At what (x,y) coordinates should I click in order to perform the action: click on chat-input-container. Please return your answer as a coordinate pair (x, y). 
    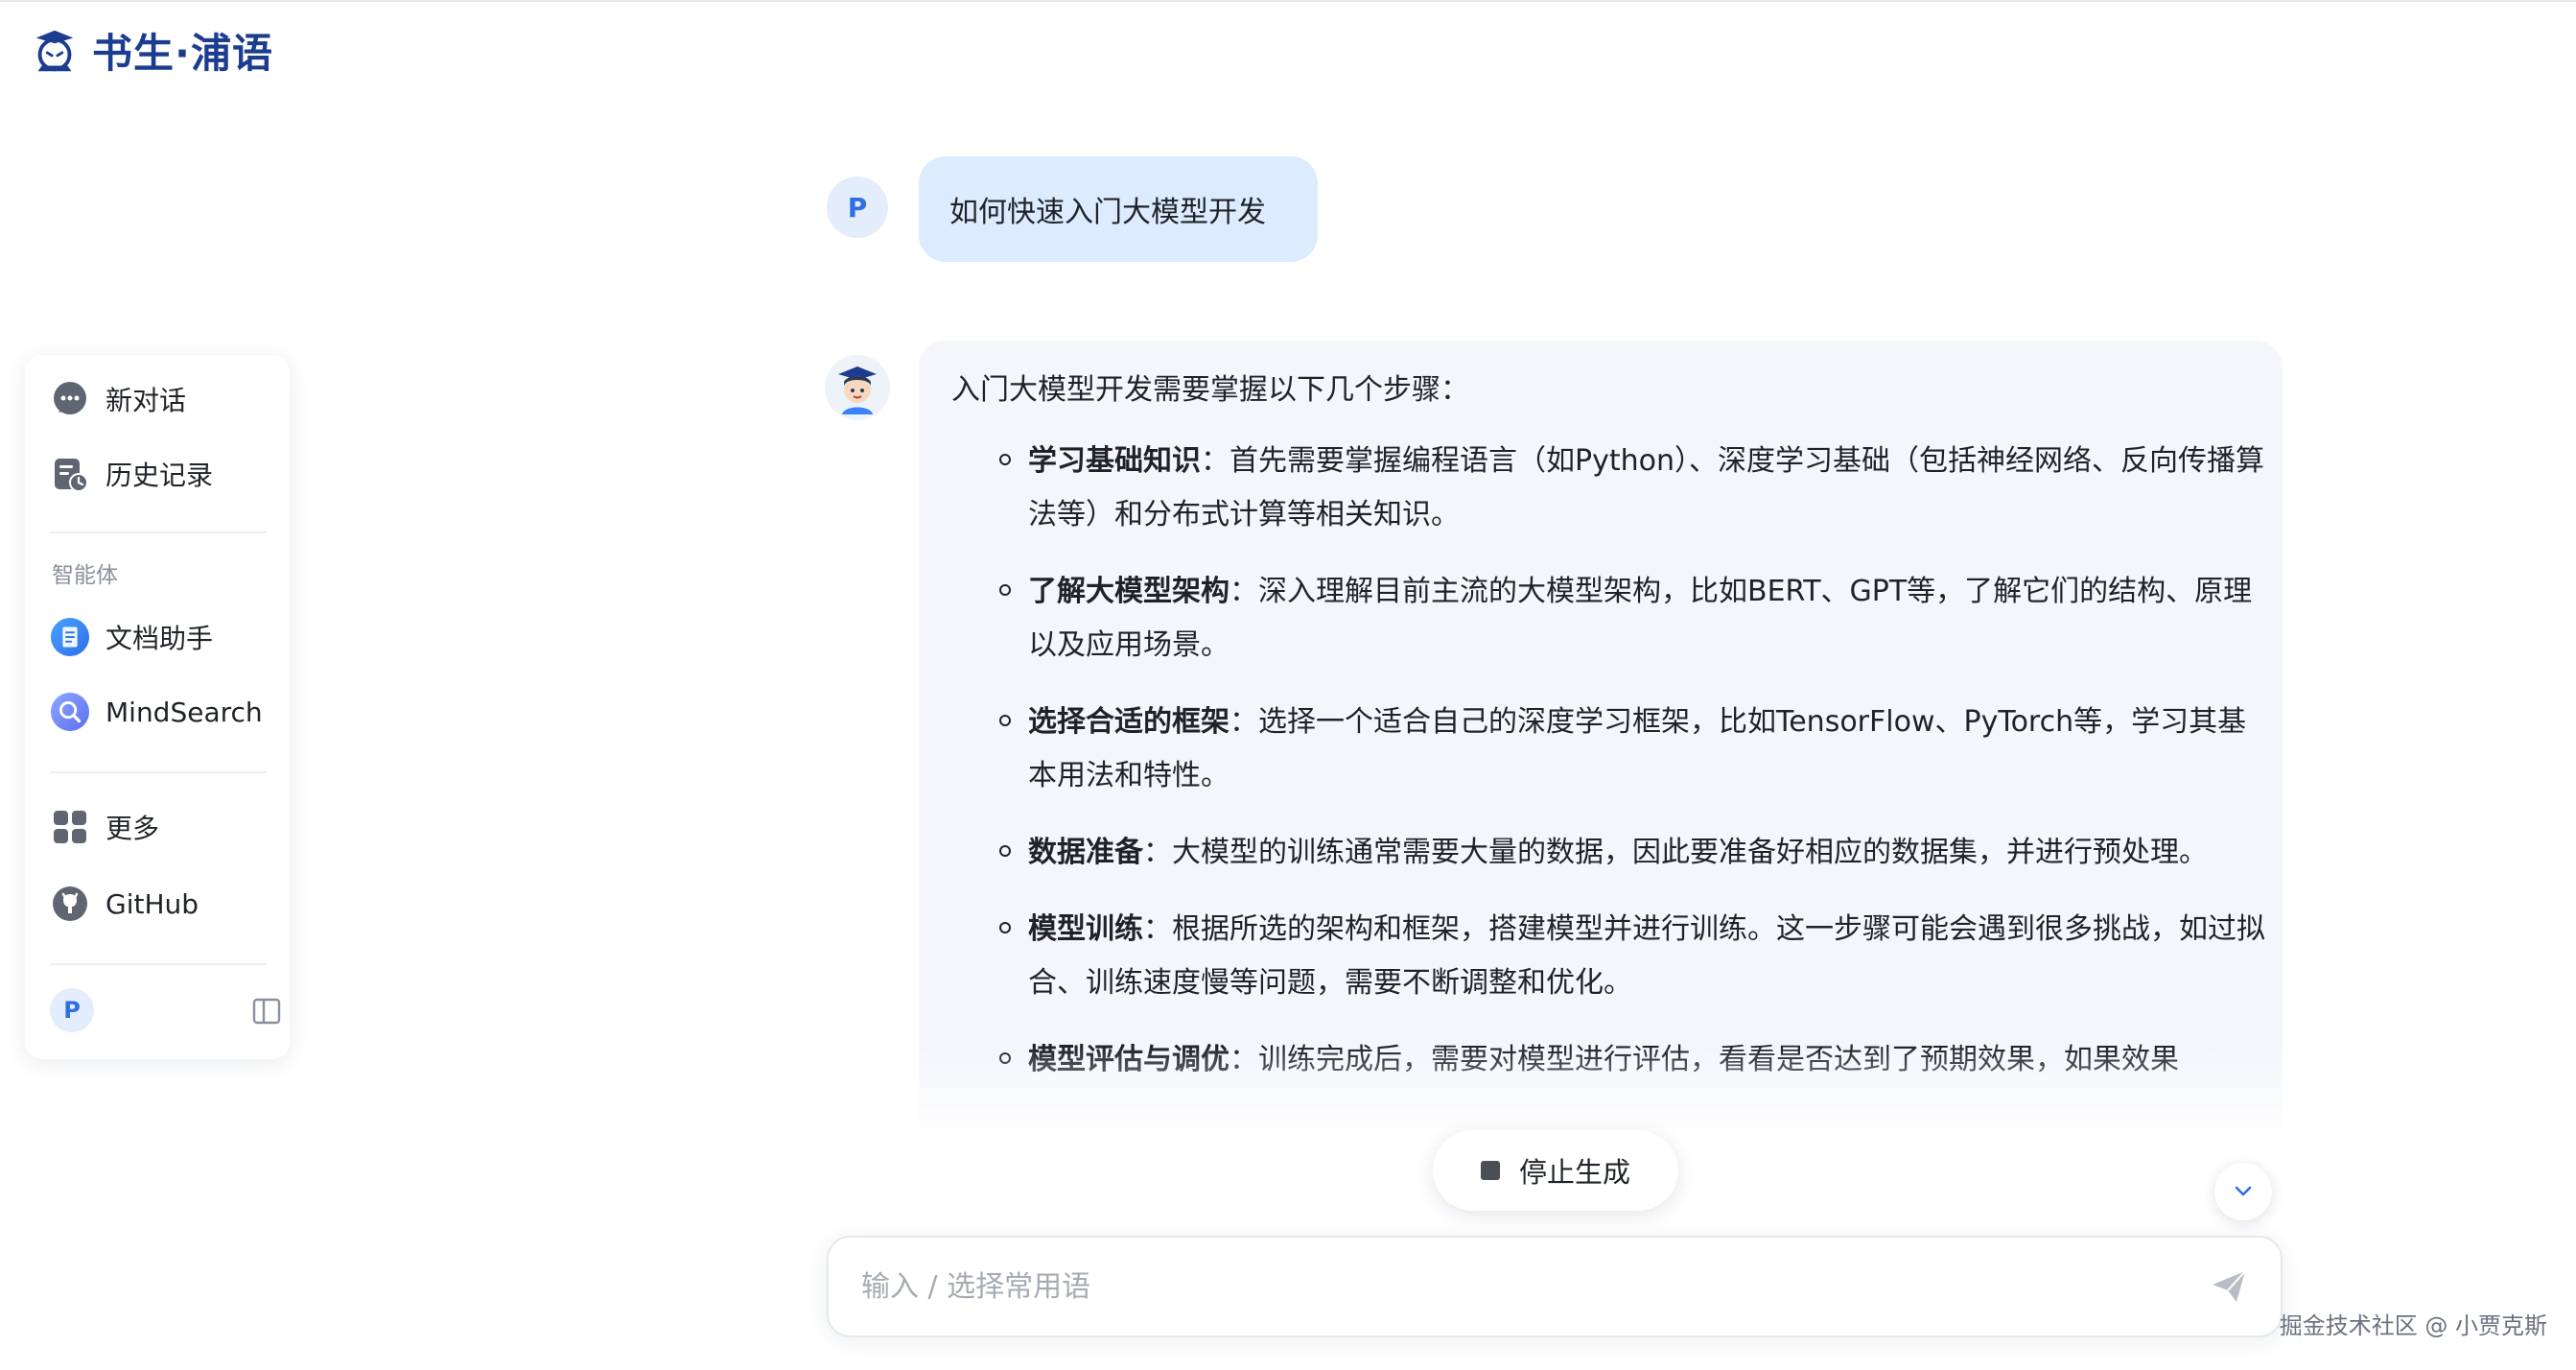
    Looking at the image, I should click on (1555, 1286).